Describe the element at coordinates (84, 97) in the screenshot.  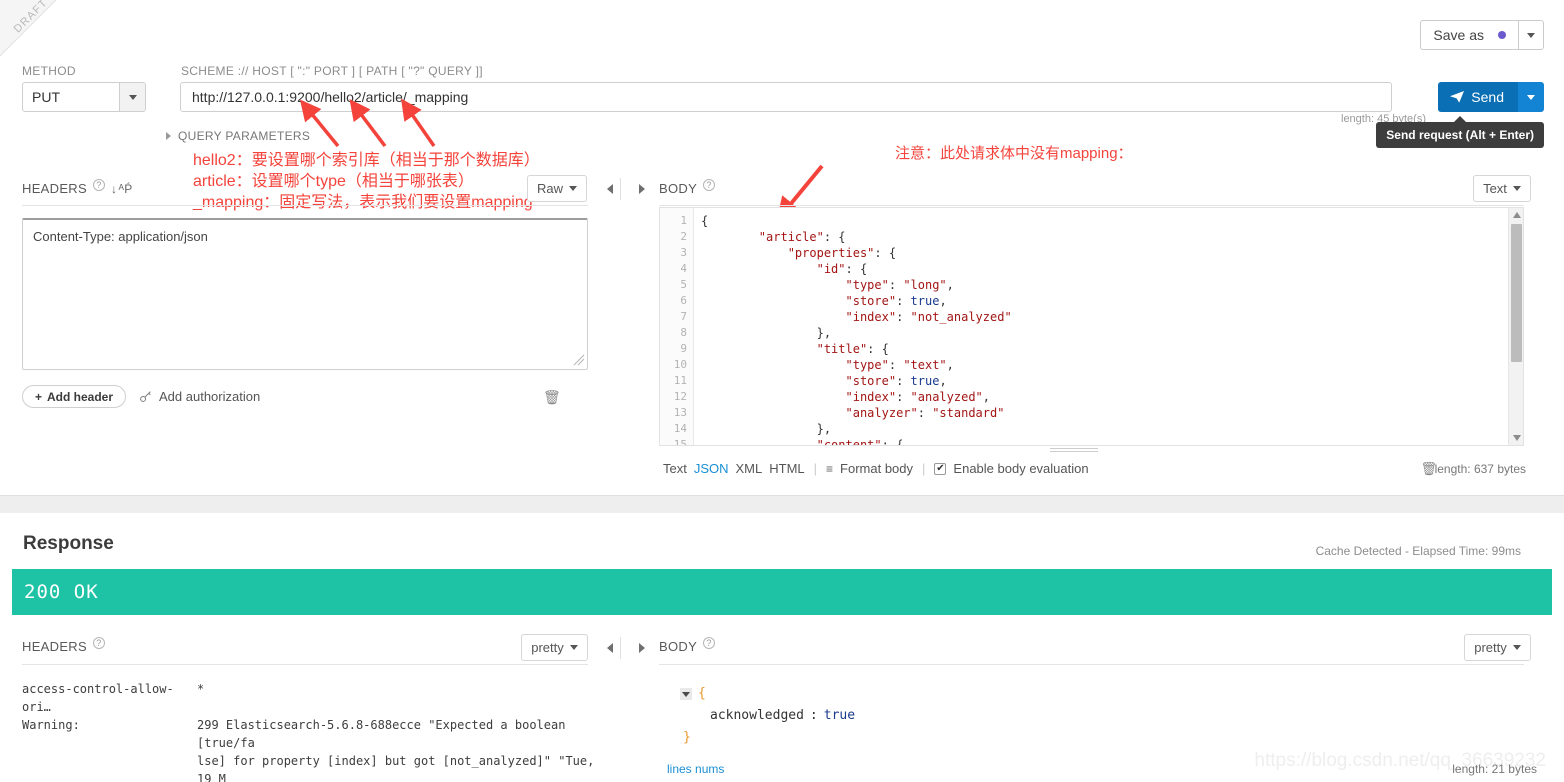
I see `method-select: PUT` at that location.